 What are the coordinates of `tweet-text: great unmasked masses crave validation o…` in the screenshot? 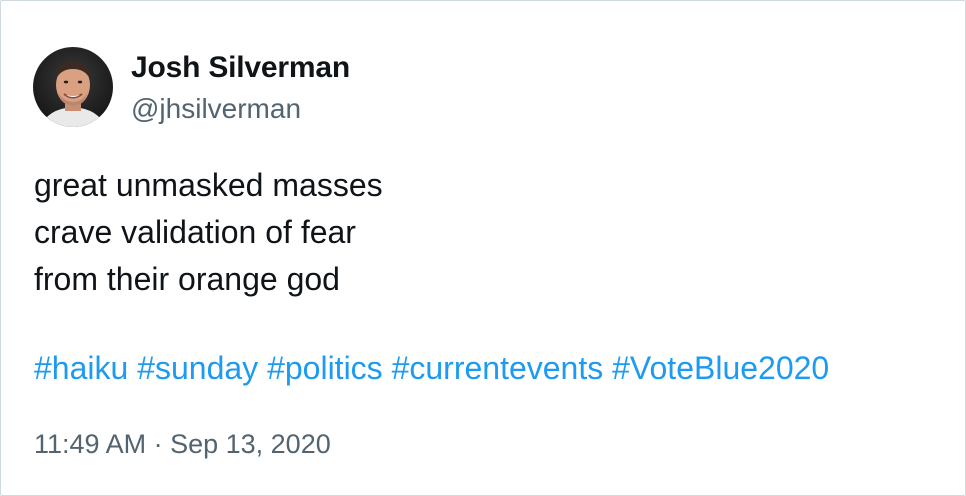 It's located at (208, 232).